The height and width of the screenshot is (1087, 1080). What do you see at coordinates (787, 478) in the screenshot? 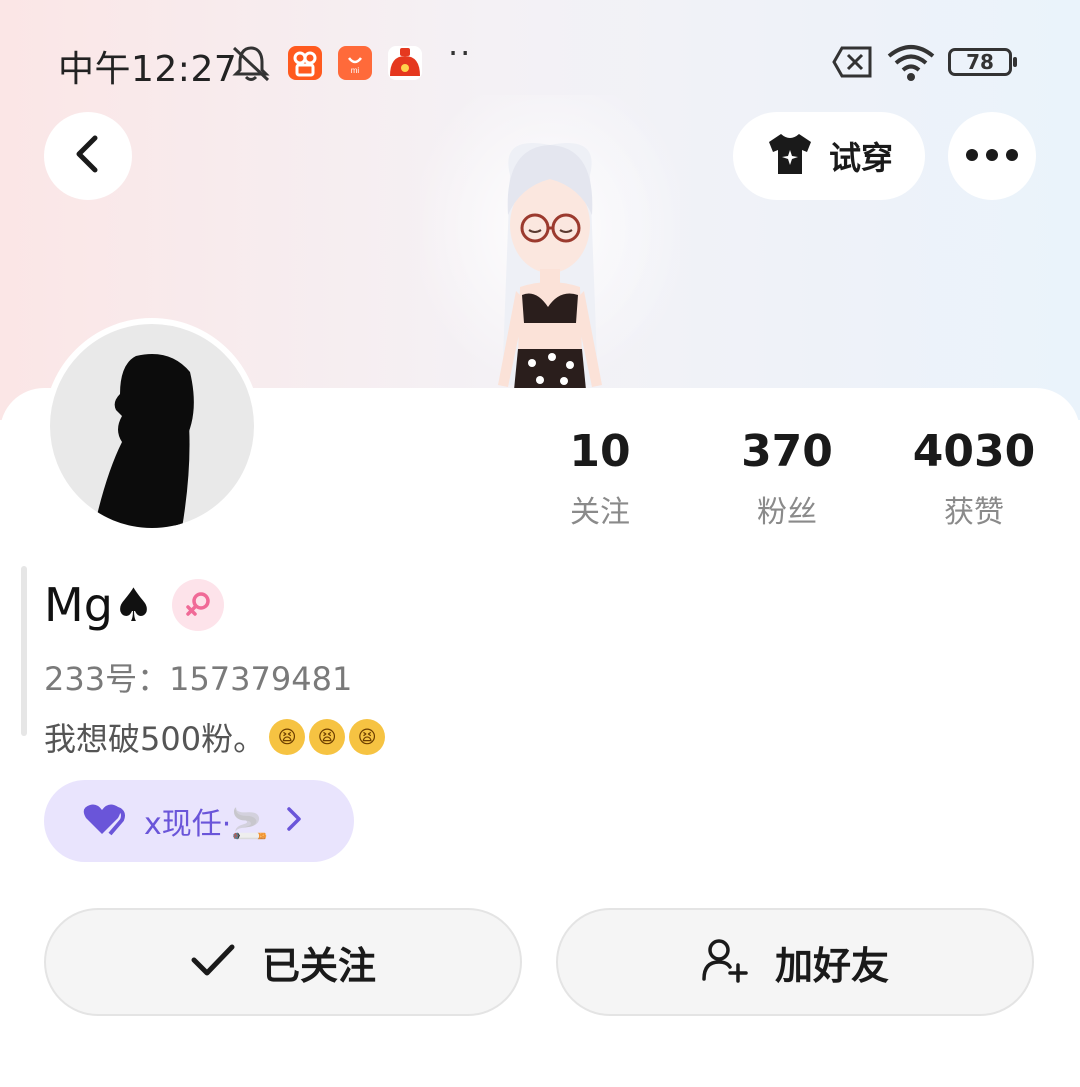
I see `stat-followers: 370 粉丝` at bounding box center [787, 478].